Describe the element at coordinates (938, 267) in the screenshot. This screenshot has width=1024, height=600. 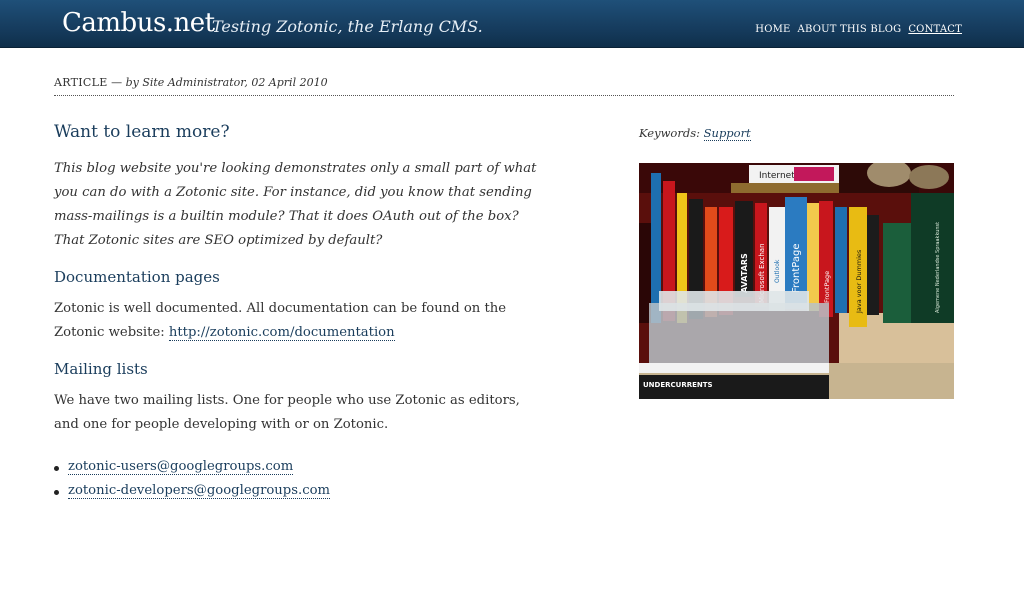
I see `book-label: Algemene Nederlandse Spraakkunst` at that location.